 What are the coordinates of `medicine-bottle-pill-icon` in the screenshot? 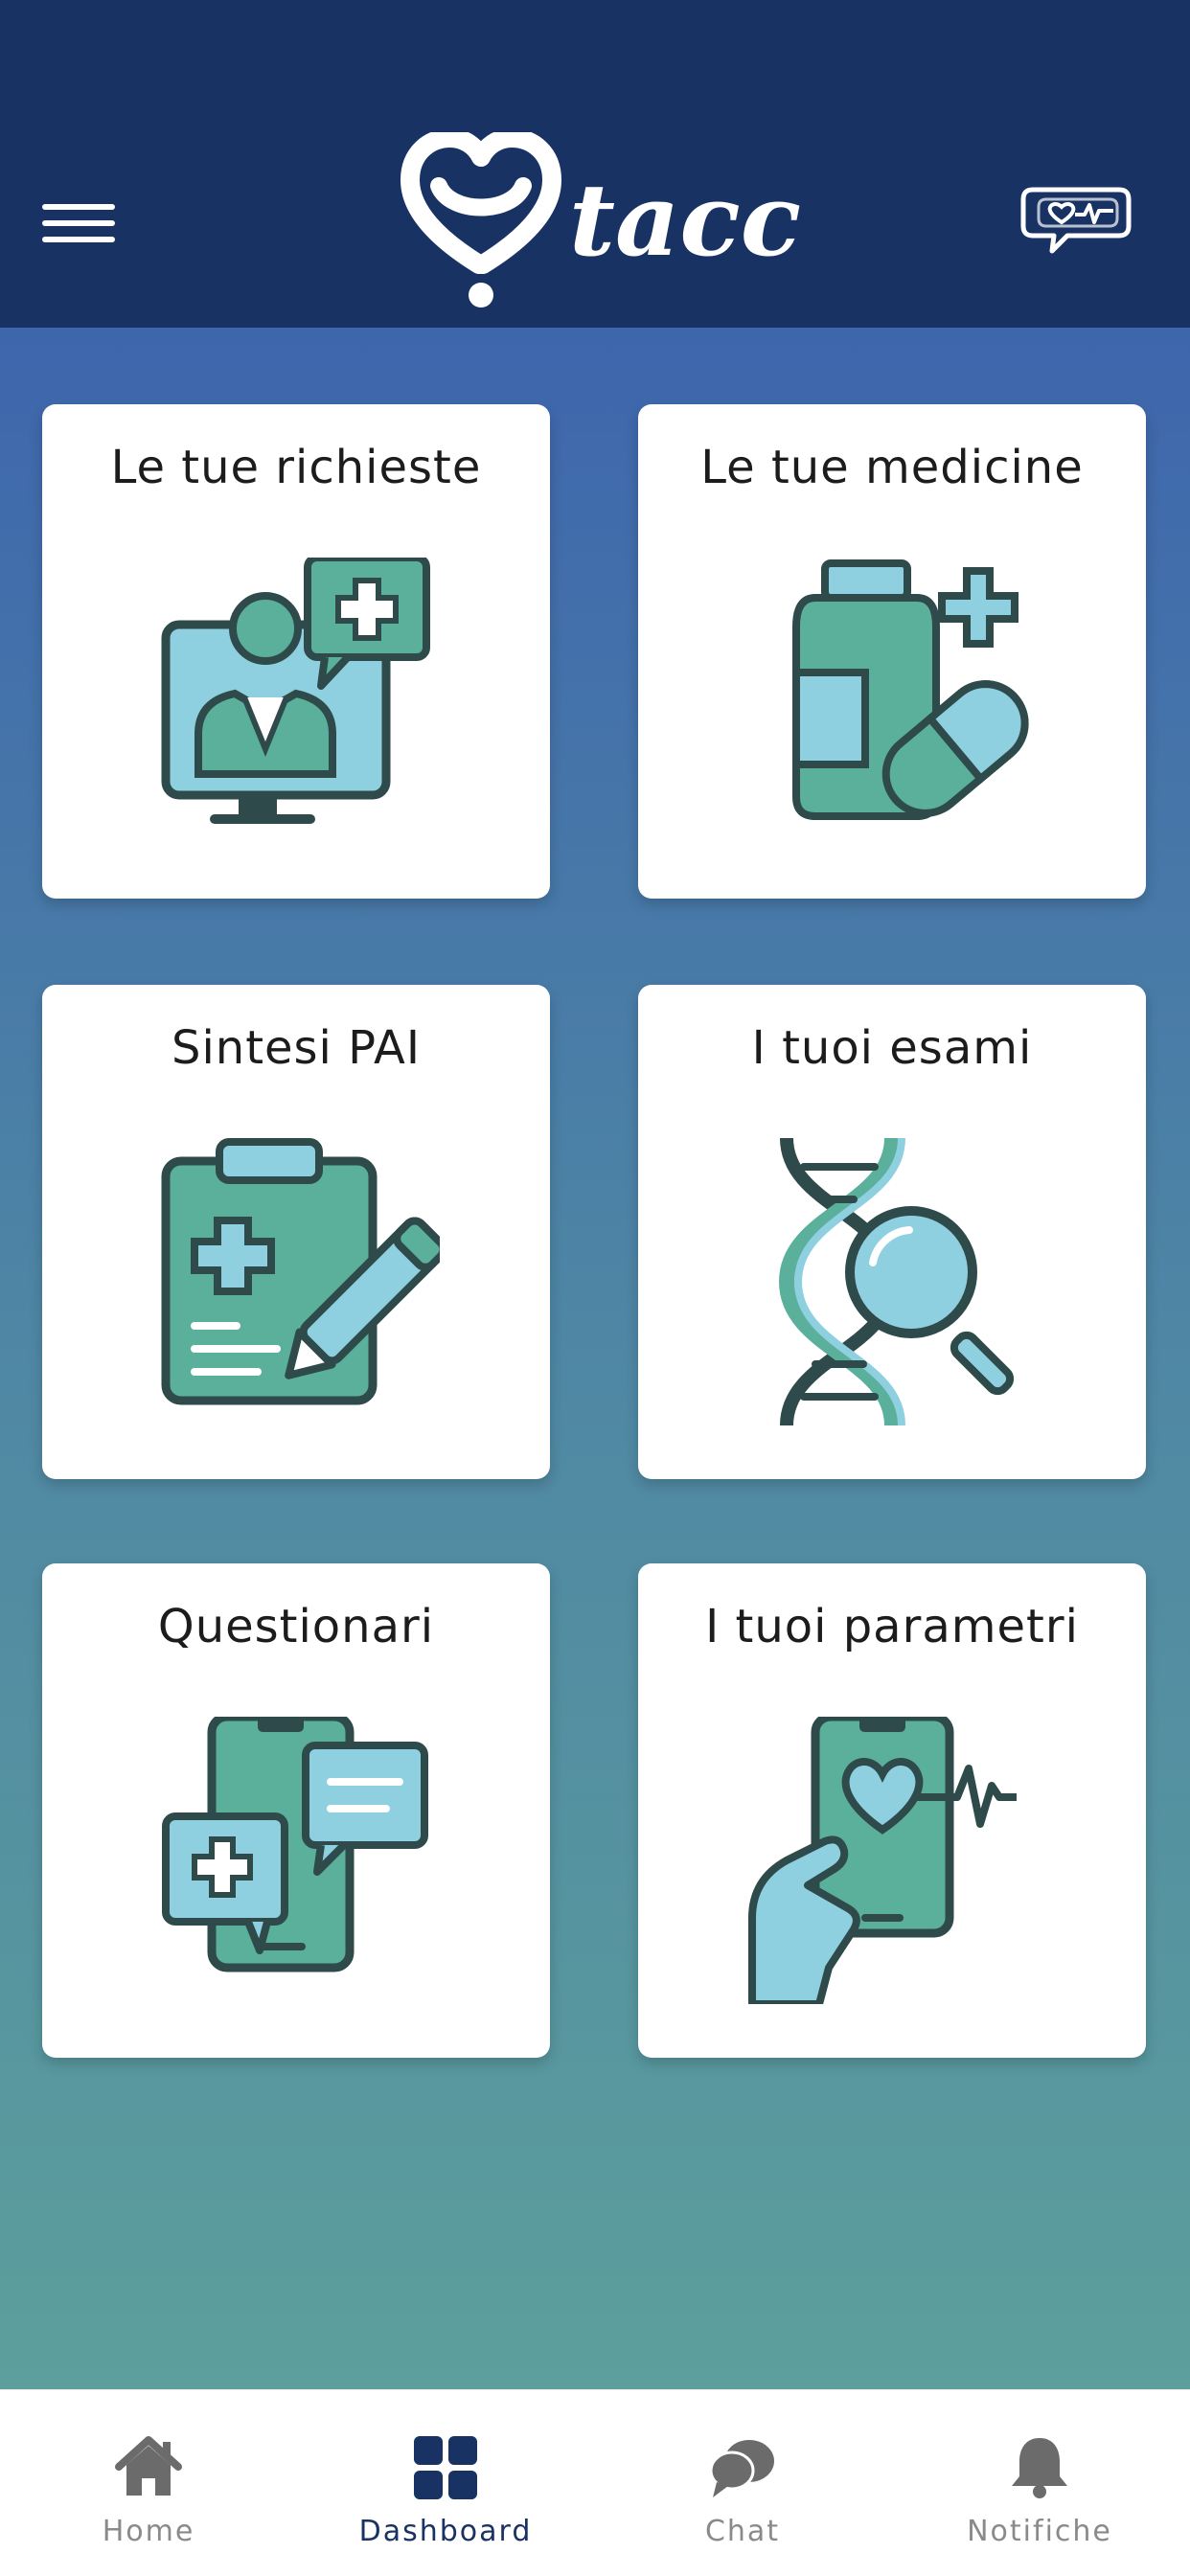 It's located at (911, 689).